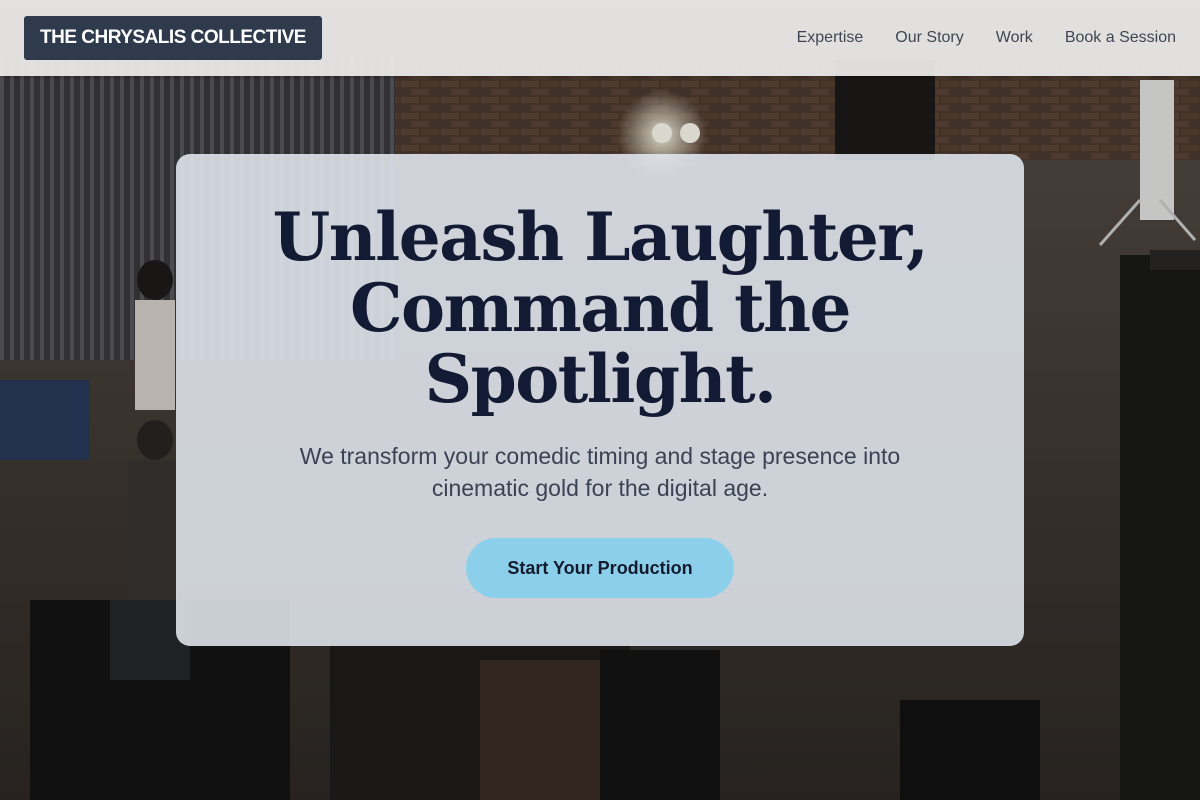 This screenshot has height=800, width=1200. I want to click on hero-title-line-1: Unleash Laughter,, so click(600, 237).